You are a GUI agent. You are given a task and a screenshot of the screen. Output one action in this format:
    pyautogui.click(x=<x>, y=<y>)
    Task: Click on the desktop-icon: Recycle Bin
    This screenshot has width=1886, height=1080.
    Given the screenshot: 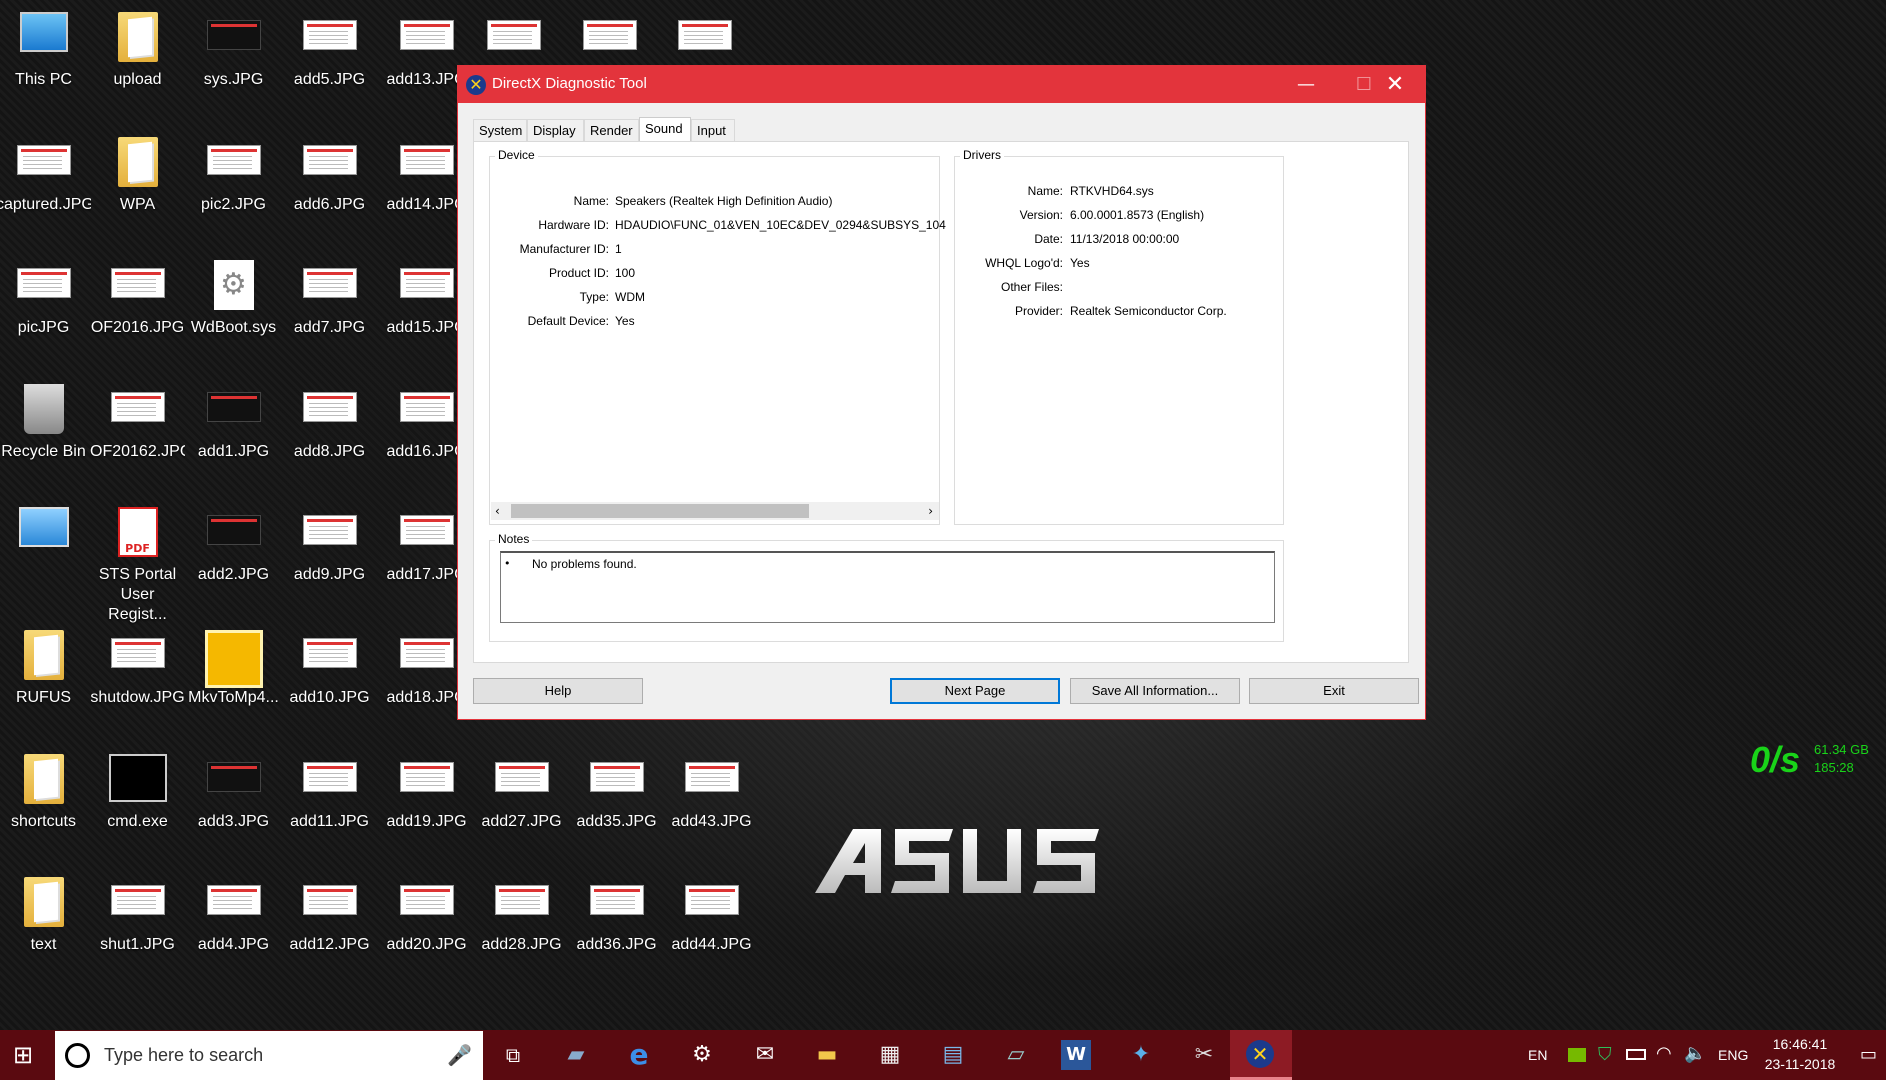 What is the action you would take?
    pyautogui.click(x=45, y=431)
    